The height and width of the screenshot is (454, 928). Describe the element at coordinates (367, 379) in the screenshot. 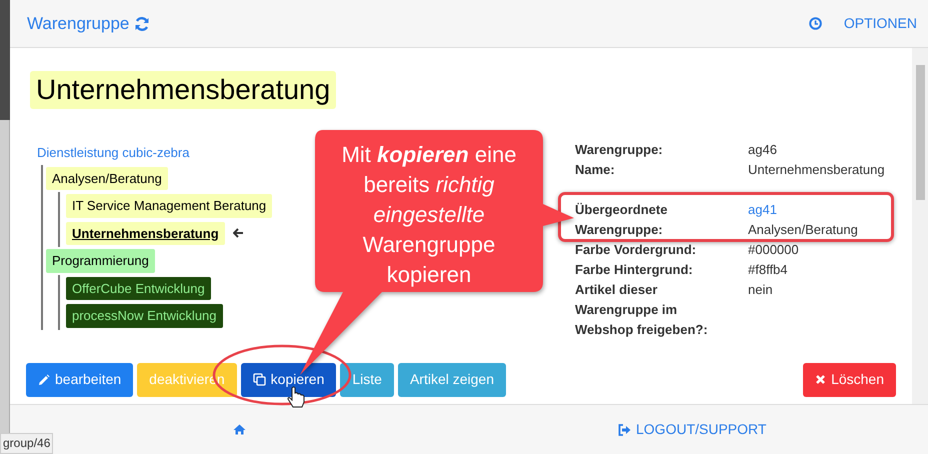

I see `action-button: Liste` at that location.